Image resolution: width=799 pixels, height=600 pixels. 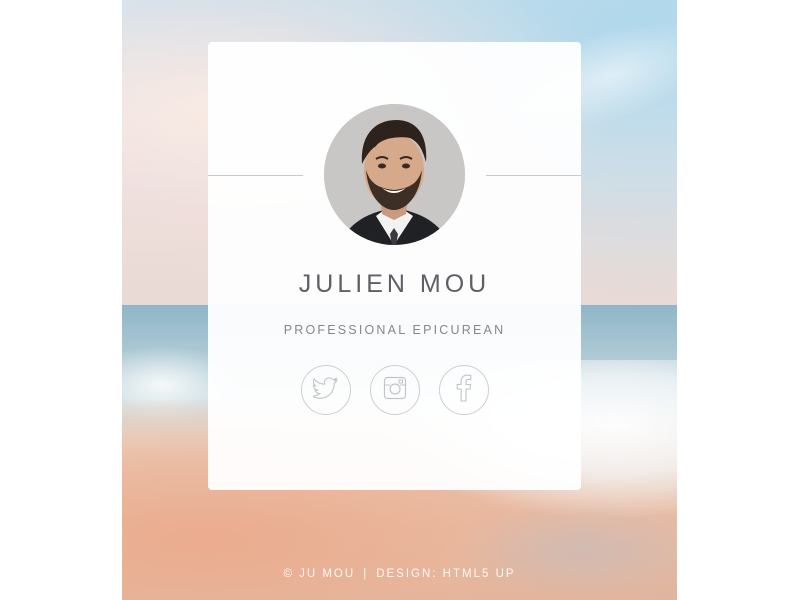 What do you see at coordinates (255, 175) in the screenshot?
I see `divider-left` at bounding box center [255, 175].